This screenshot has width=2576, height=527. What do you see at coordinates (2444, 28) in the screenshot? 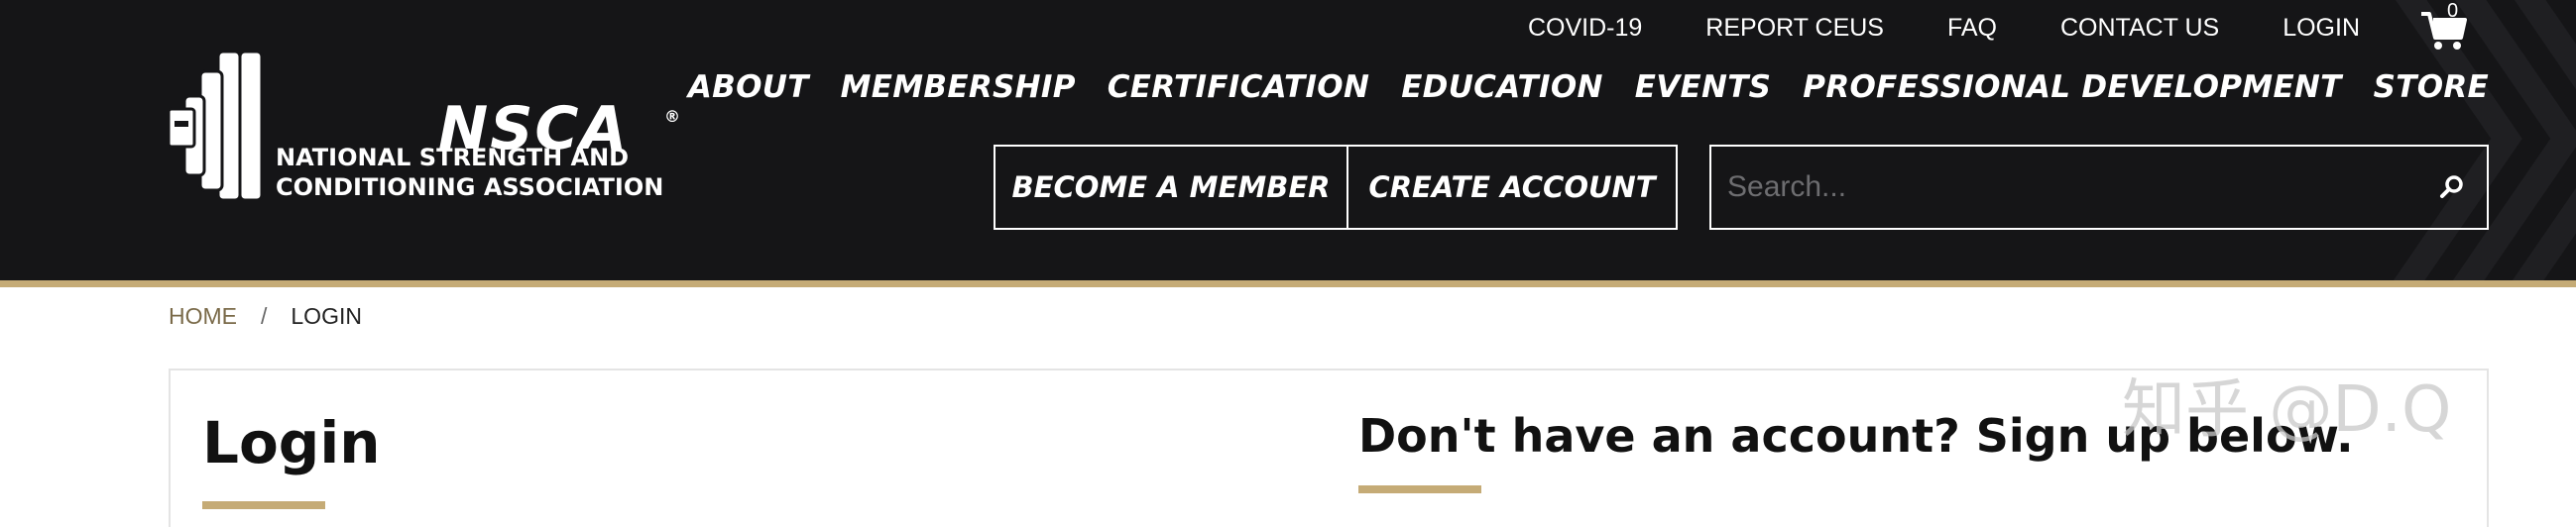
I see `shopping-cart-icon` at bounding box center [2444, 28].